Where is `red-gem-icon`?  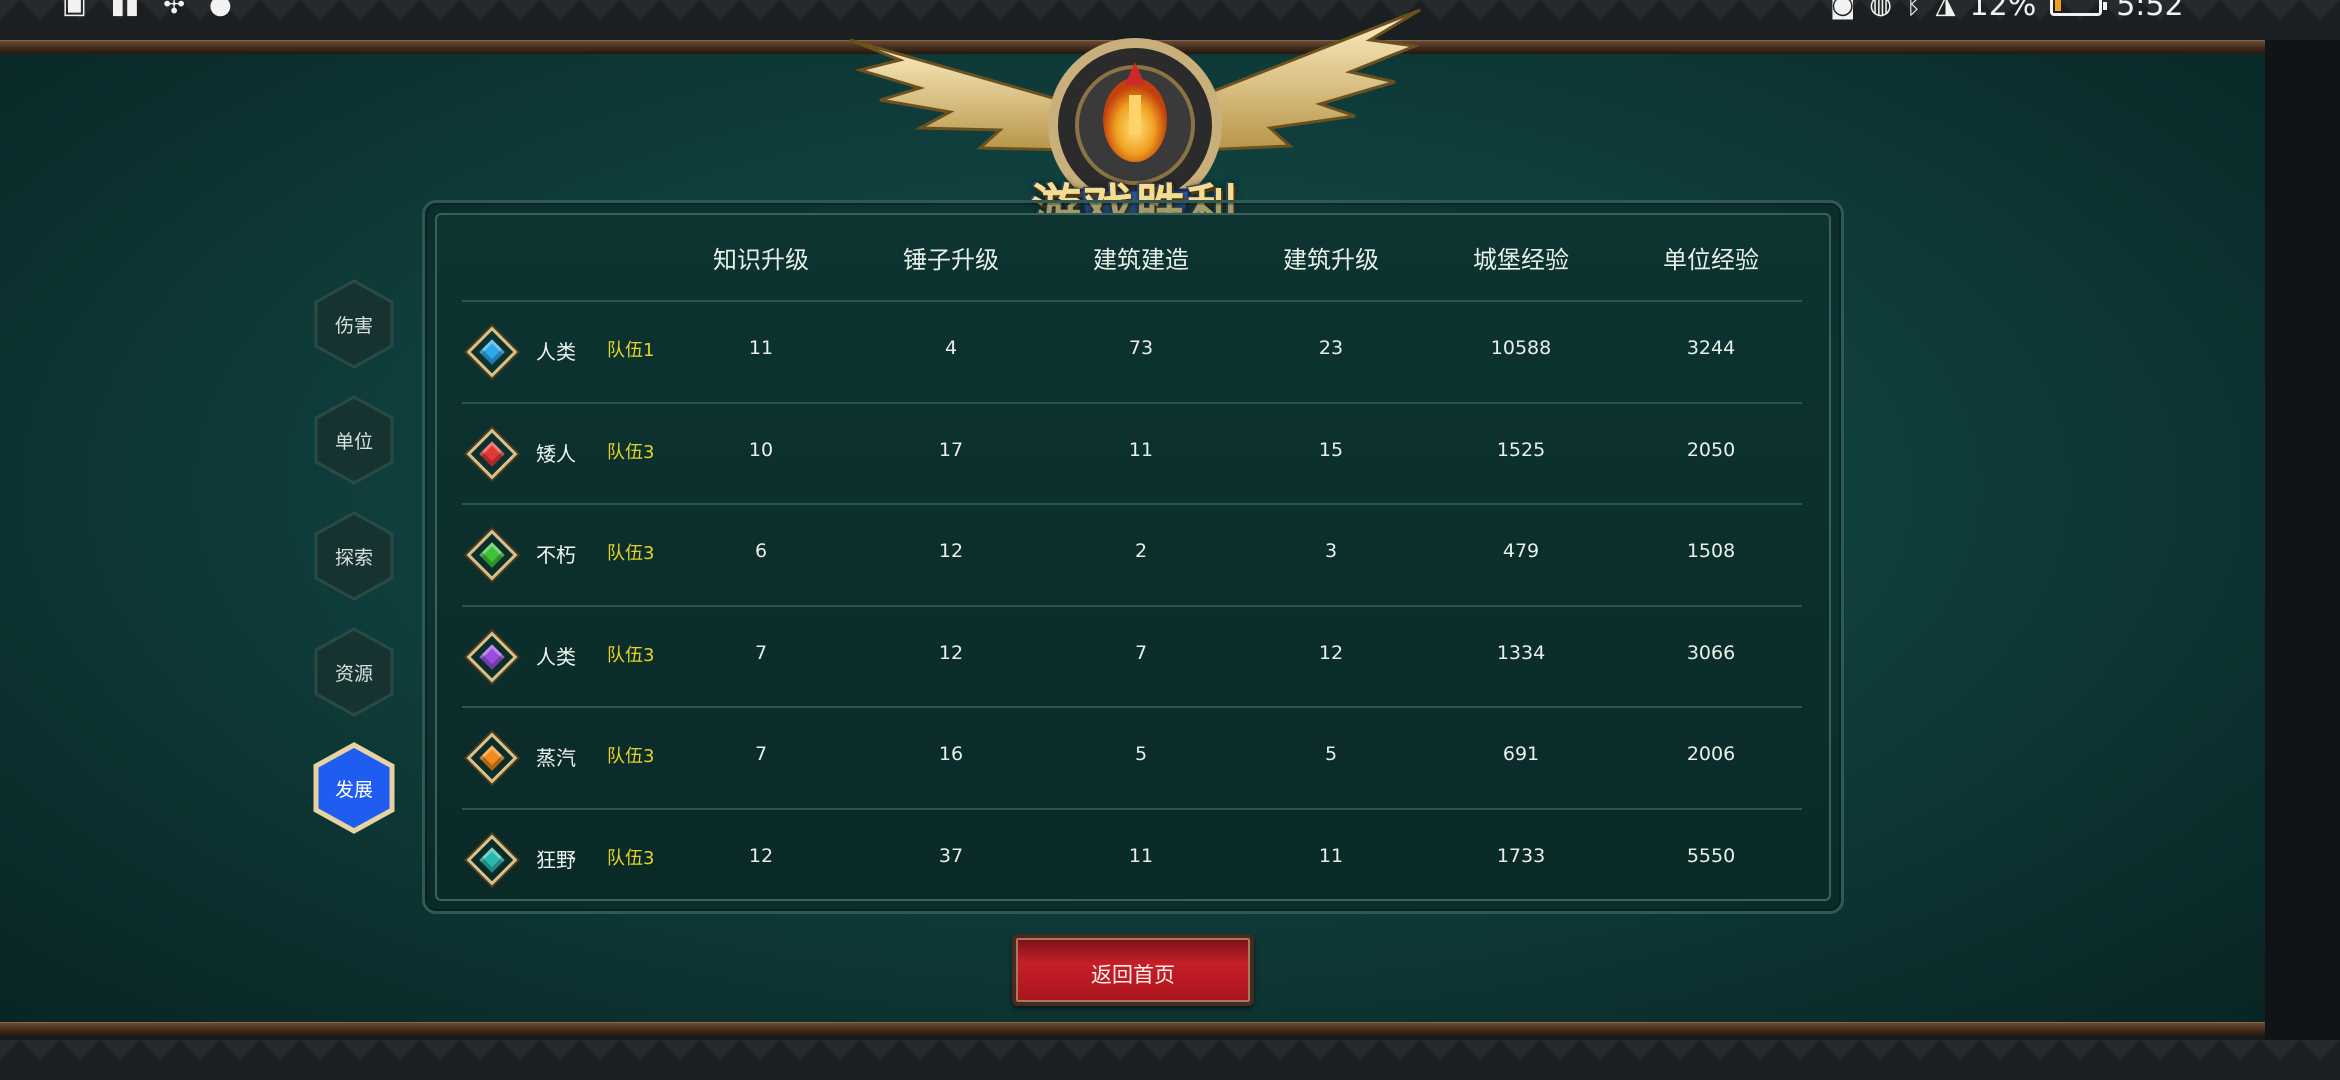 red-gem-icon is located at coordinates (492, 453).